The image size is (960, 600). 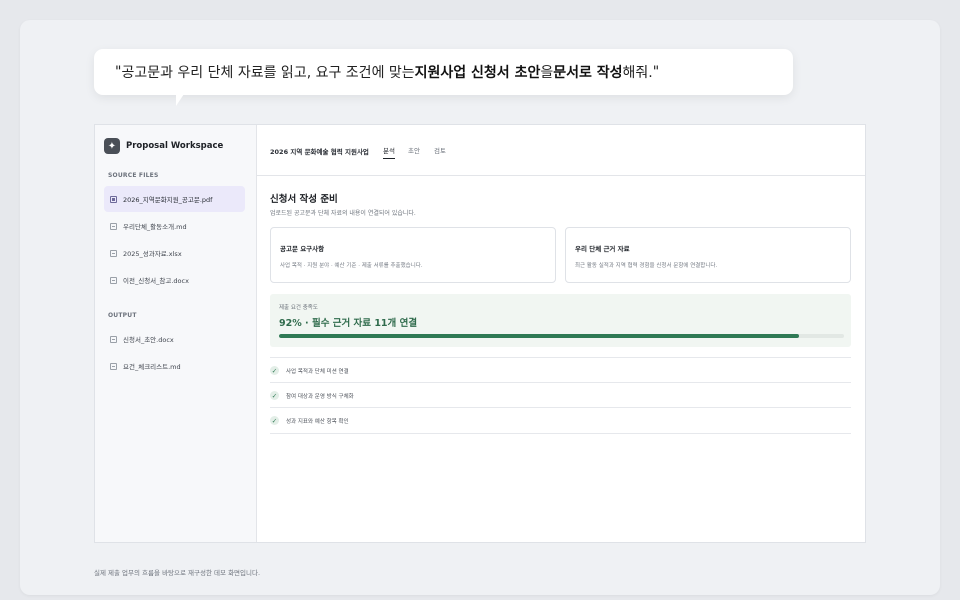 What do you see at coordinates (320, 396) in the screenshot?
I see `checklist-text: 참여 대상과 운영 방식 구체화` at bounding box center [320, 396].